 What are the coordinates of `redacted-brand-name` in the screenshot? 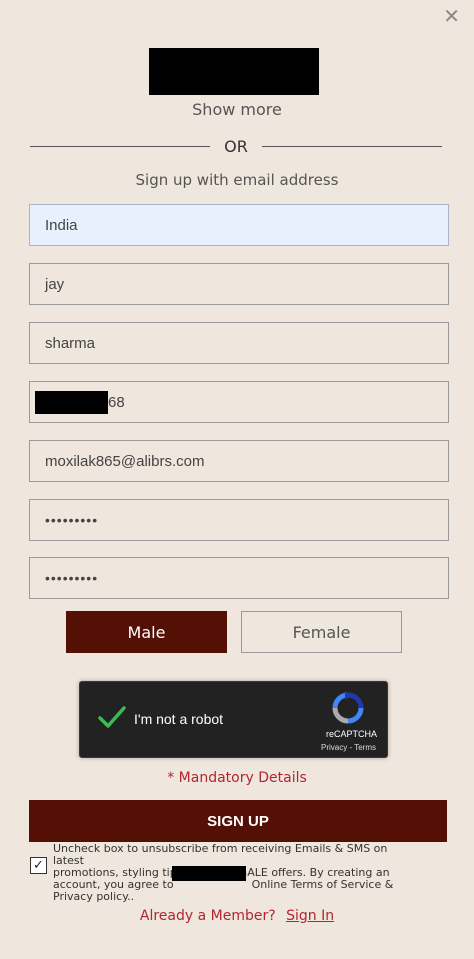 It's located at (209, 873).